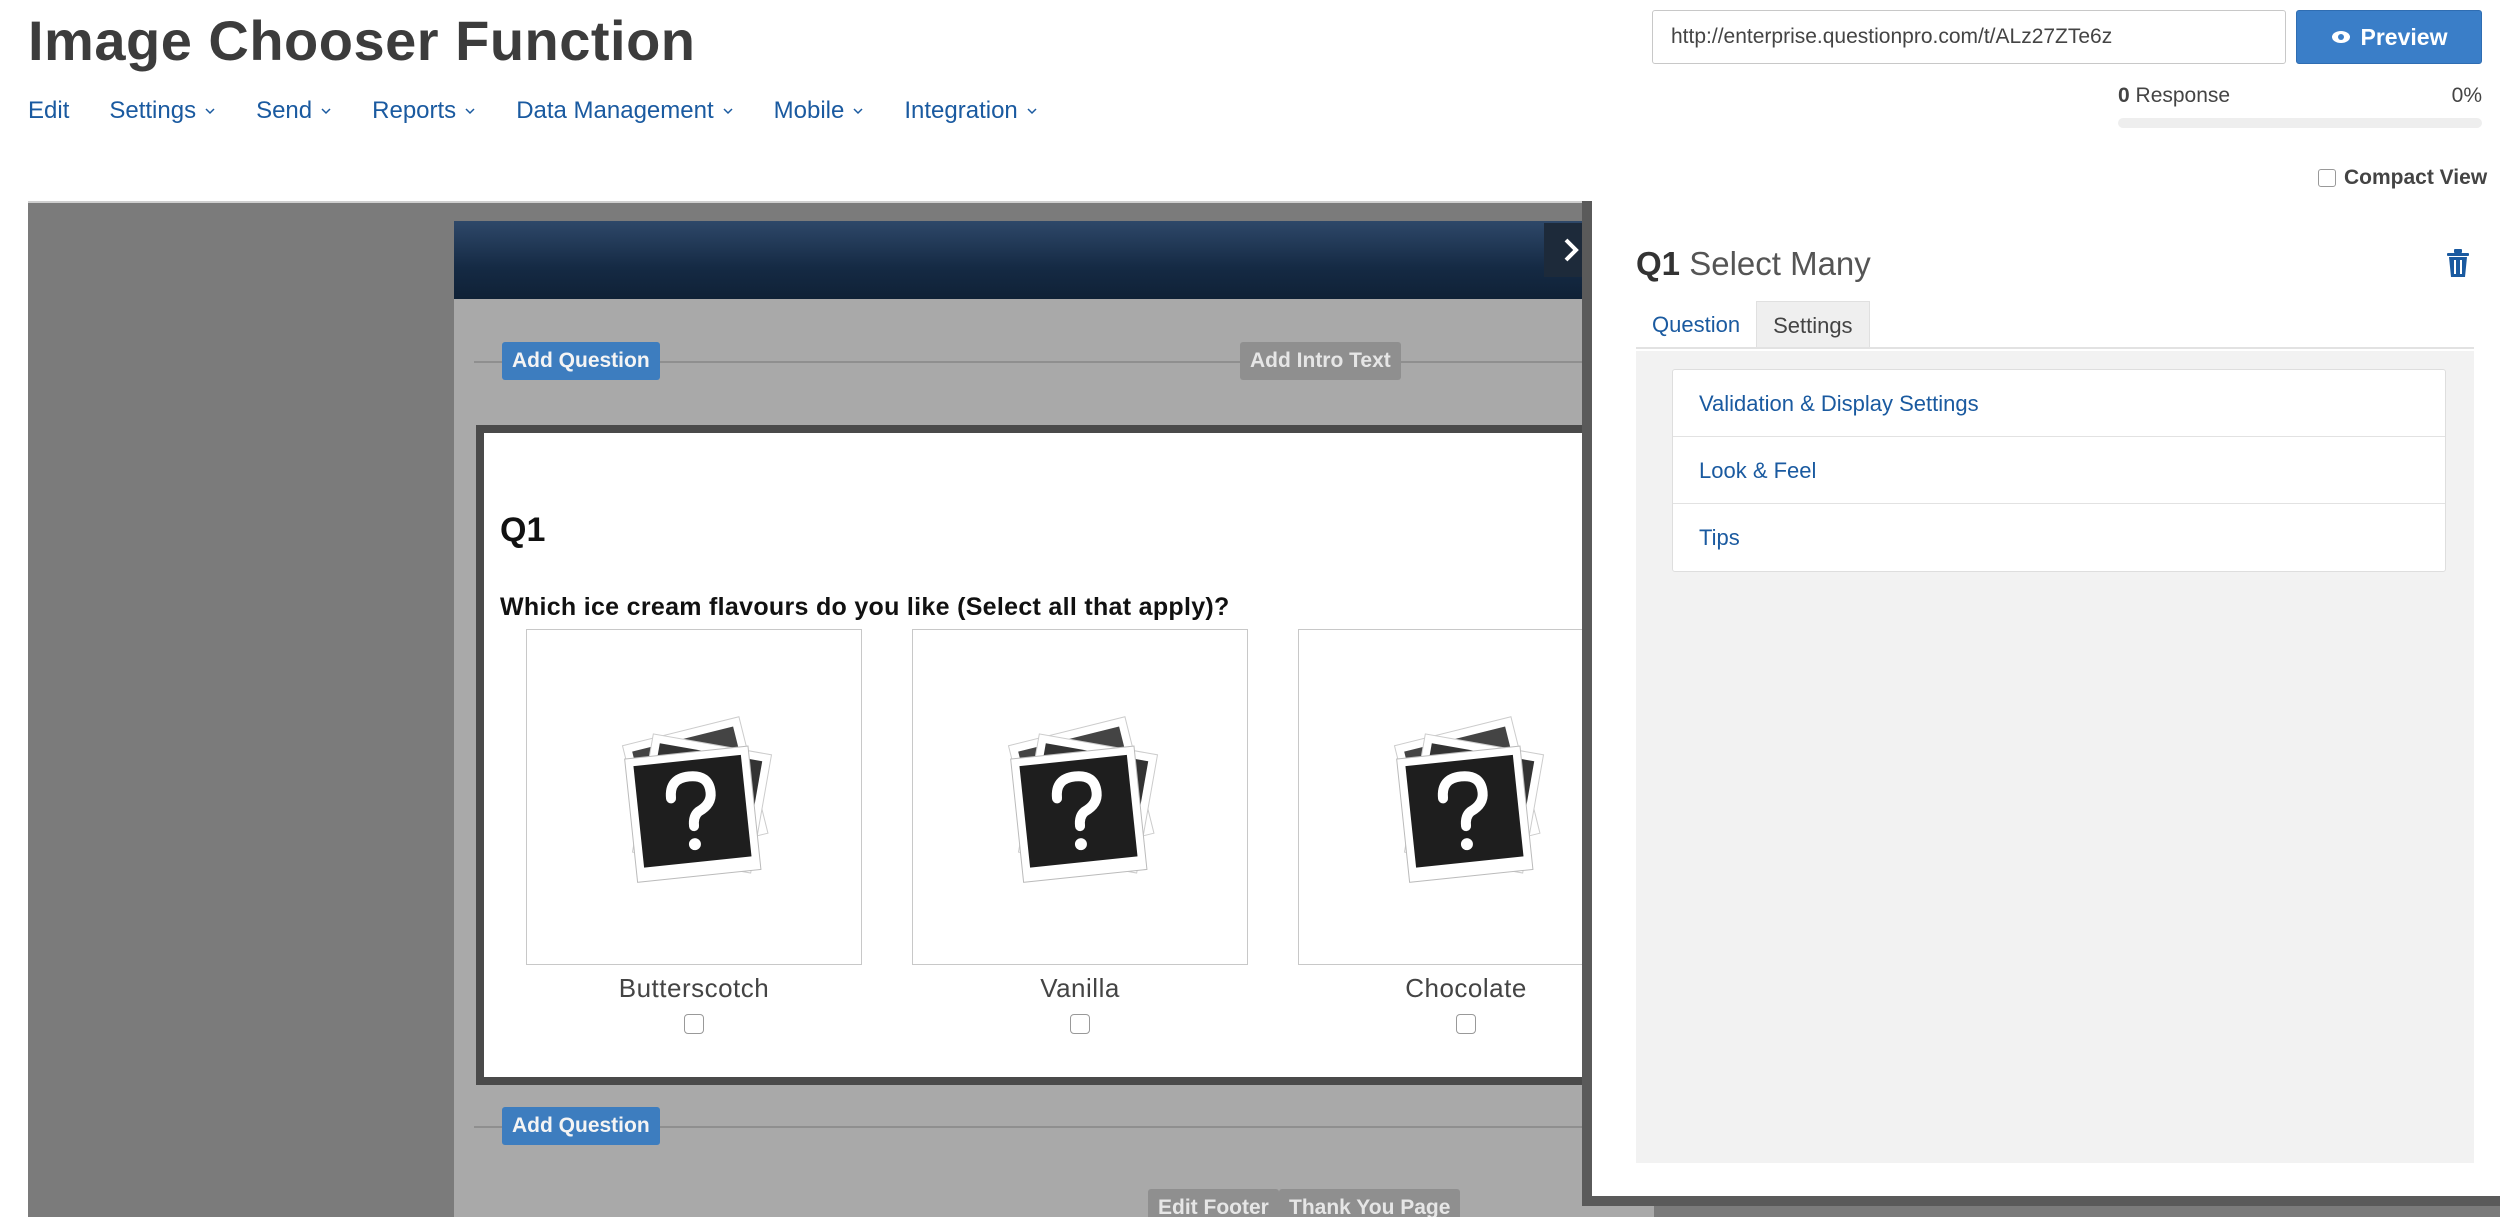 Image resolution: width=2500 pixels, height=1217 pixels. What do you see at coordinates (1780, 263) in the screenshot?
I see `panel-question-type: Select Many` at bounding box center [1780, 263].